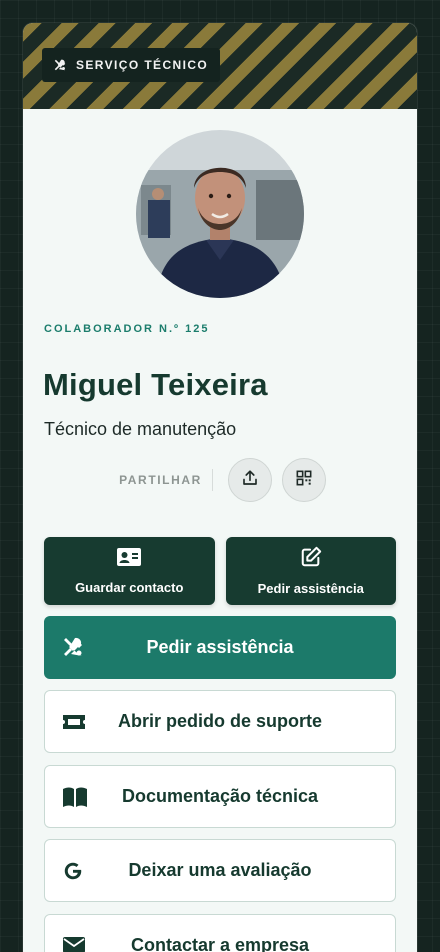  I want to click on hazard-stripe-banner: SERVIÇO TÉCNICO, so click(220, 66).